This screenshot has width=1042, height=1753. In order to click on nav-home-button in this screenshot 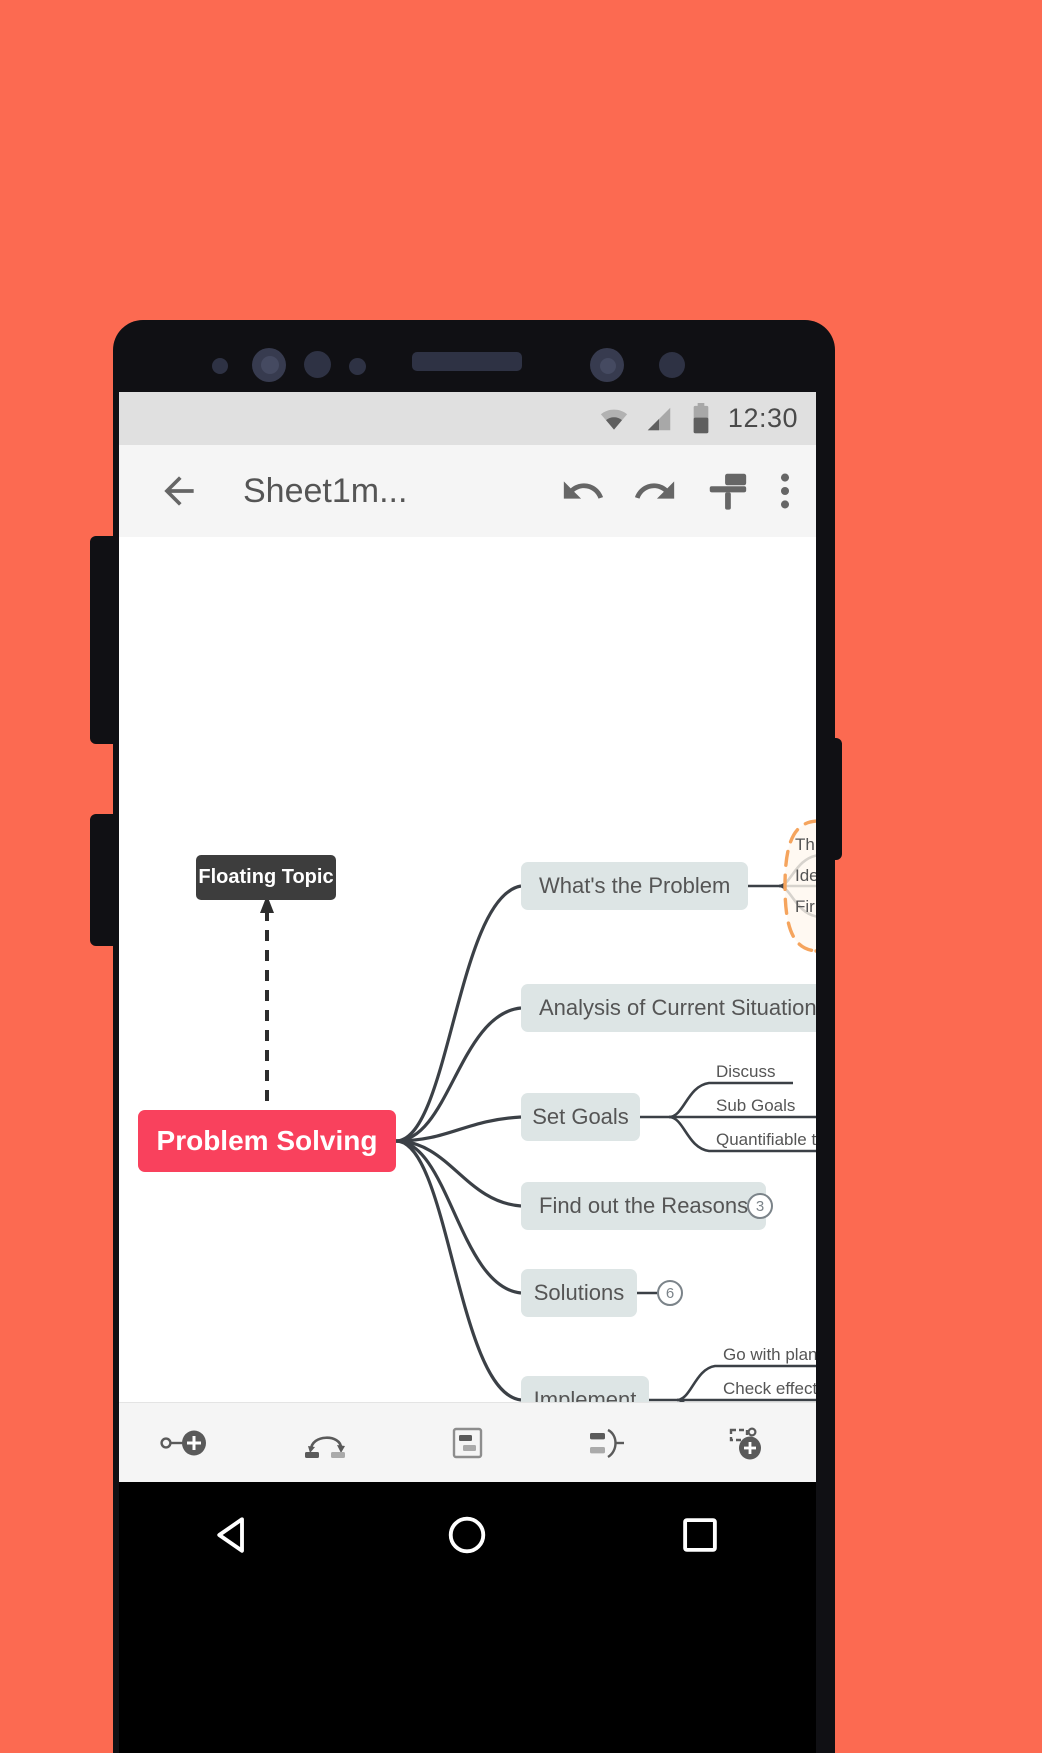, I will do `click(467, 1535)`.